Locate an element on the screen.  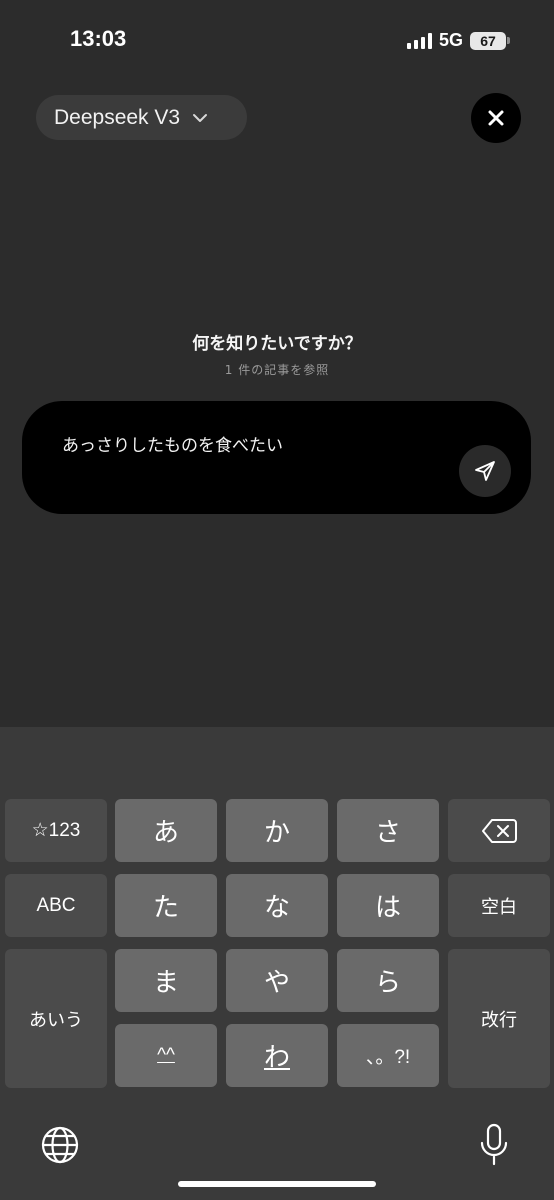
close-icon is located at coordinates (496, 118).